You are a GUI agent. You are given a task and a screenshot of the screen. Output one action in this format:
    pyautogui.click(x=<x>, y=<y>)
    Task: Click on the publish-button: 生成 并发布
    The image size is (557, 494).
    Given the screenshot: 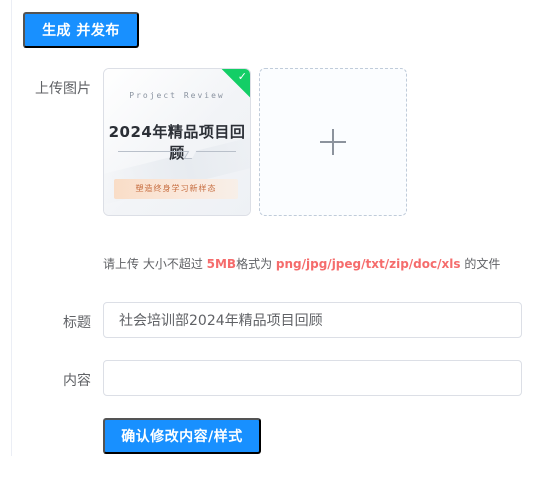 What is the action you would take?
    pyautogui.click(x=81, y=30)
    